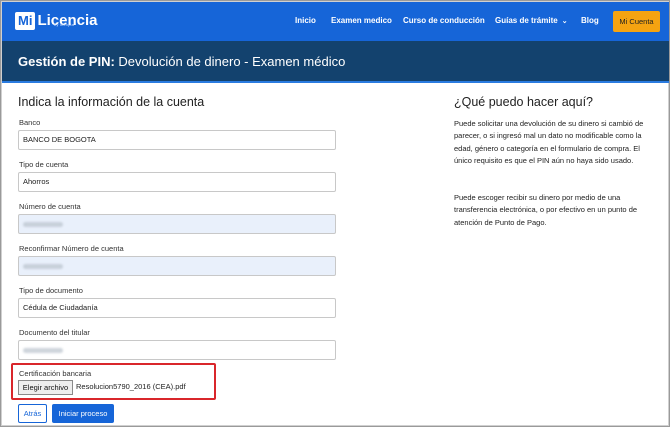 The height and width of the screenshot is (427, 670). I want to click on page-title-rest: Devolución de dinero - Examen médico, so click(230, 61).